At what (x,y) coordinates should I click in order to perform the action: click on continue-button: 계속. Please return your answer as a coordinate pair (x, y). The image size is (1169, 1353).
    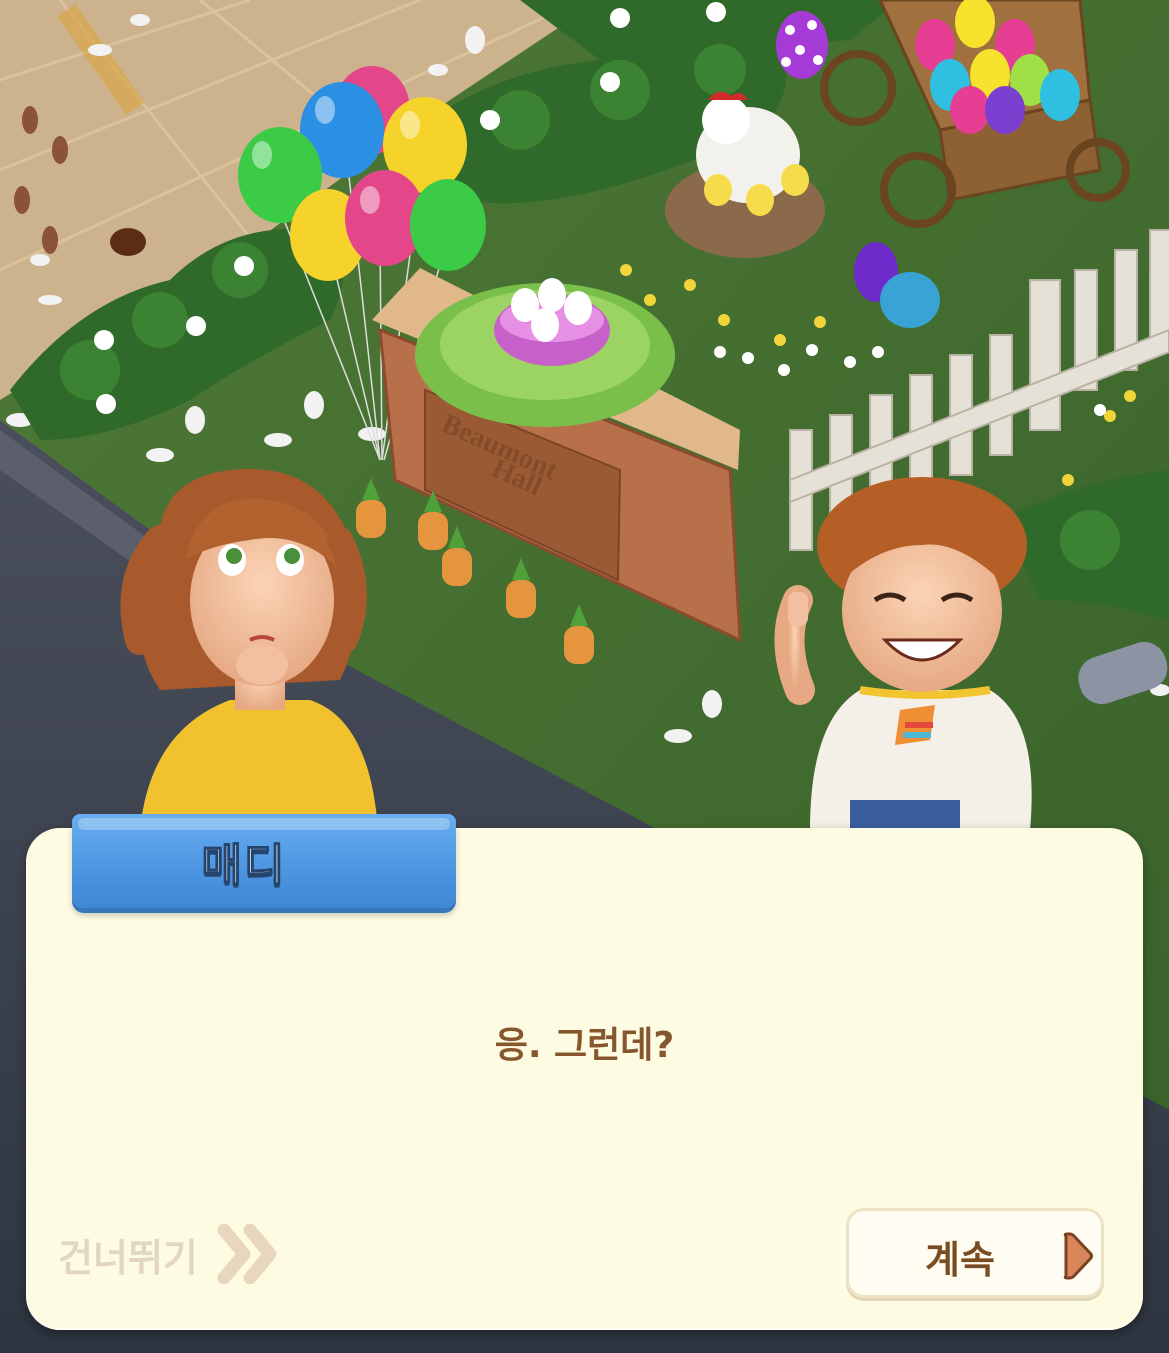
    Looking at the image, I should click on (975, 1253).